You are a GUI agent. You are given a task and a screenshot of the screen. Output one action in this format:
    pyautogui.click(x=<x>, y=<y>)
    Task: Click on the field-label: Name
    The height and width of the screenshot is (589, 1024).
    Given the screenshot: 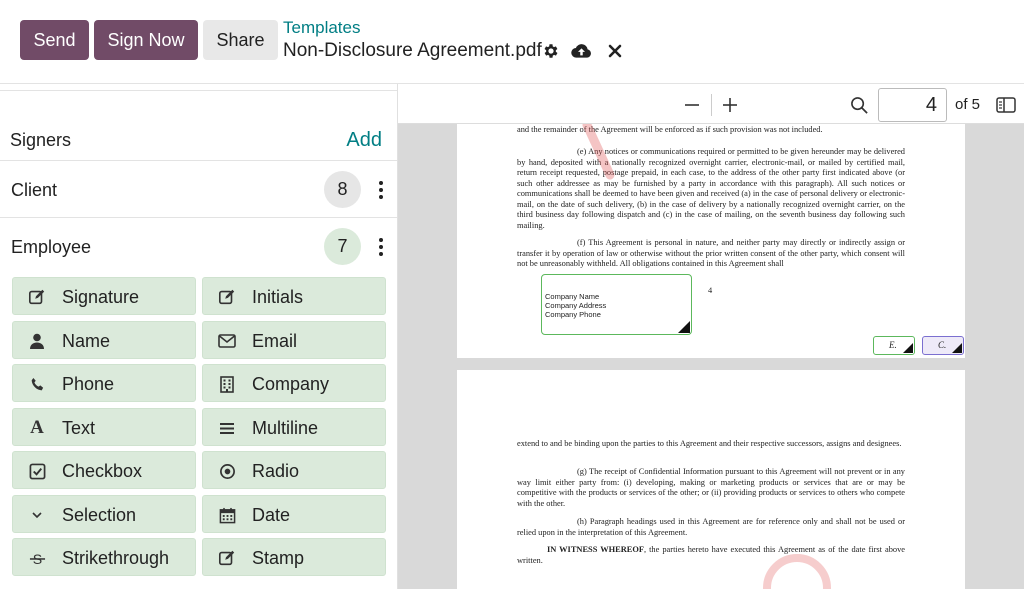 What is the action you would take?
    pyautogui.click(x=86, y=341)
    